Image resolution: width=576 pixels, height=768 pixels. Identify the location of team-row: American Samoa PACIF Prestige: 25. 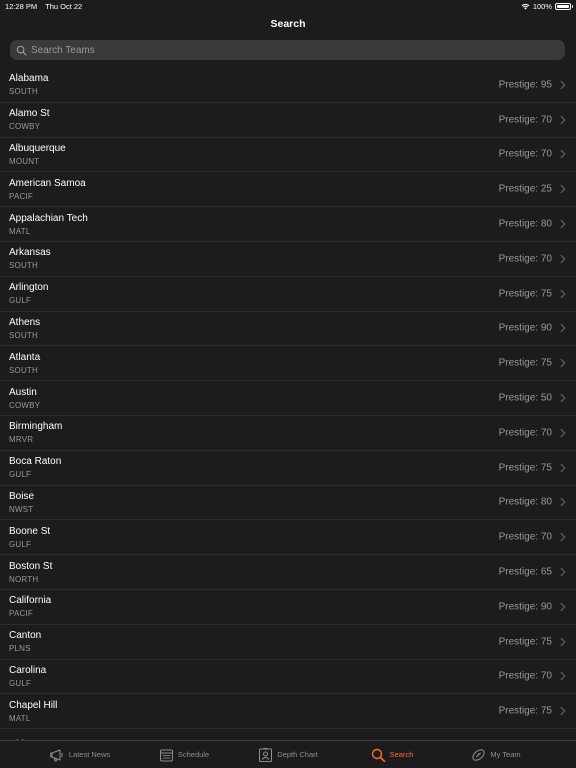
(288, 190).